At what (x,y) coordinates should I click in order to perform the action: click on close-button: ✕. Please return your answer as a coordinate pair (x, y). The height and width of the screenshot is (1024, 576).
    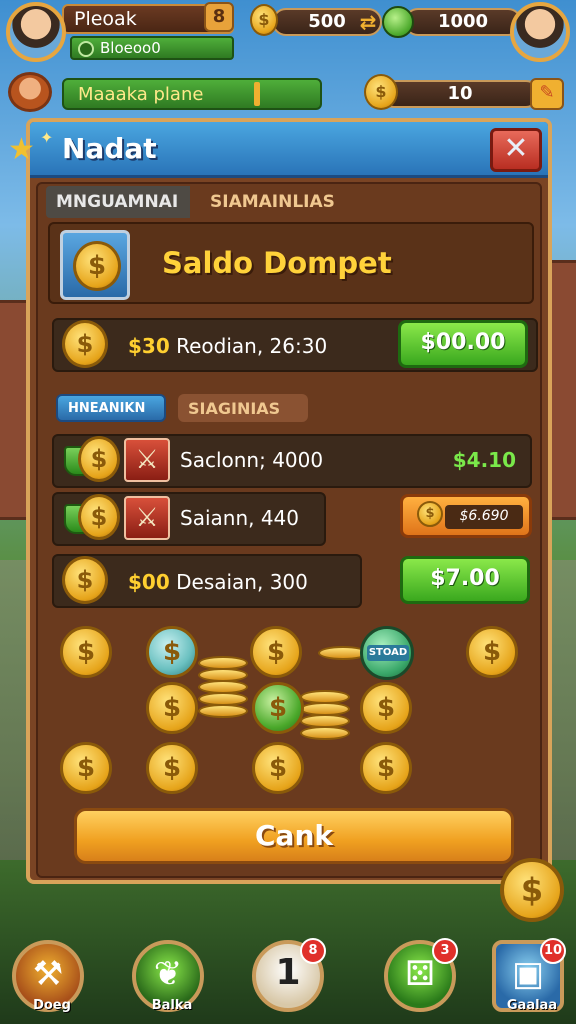
    Looking at the image, I should click on (516, 150).